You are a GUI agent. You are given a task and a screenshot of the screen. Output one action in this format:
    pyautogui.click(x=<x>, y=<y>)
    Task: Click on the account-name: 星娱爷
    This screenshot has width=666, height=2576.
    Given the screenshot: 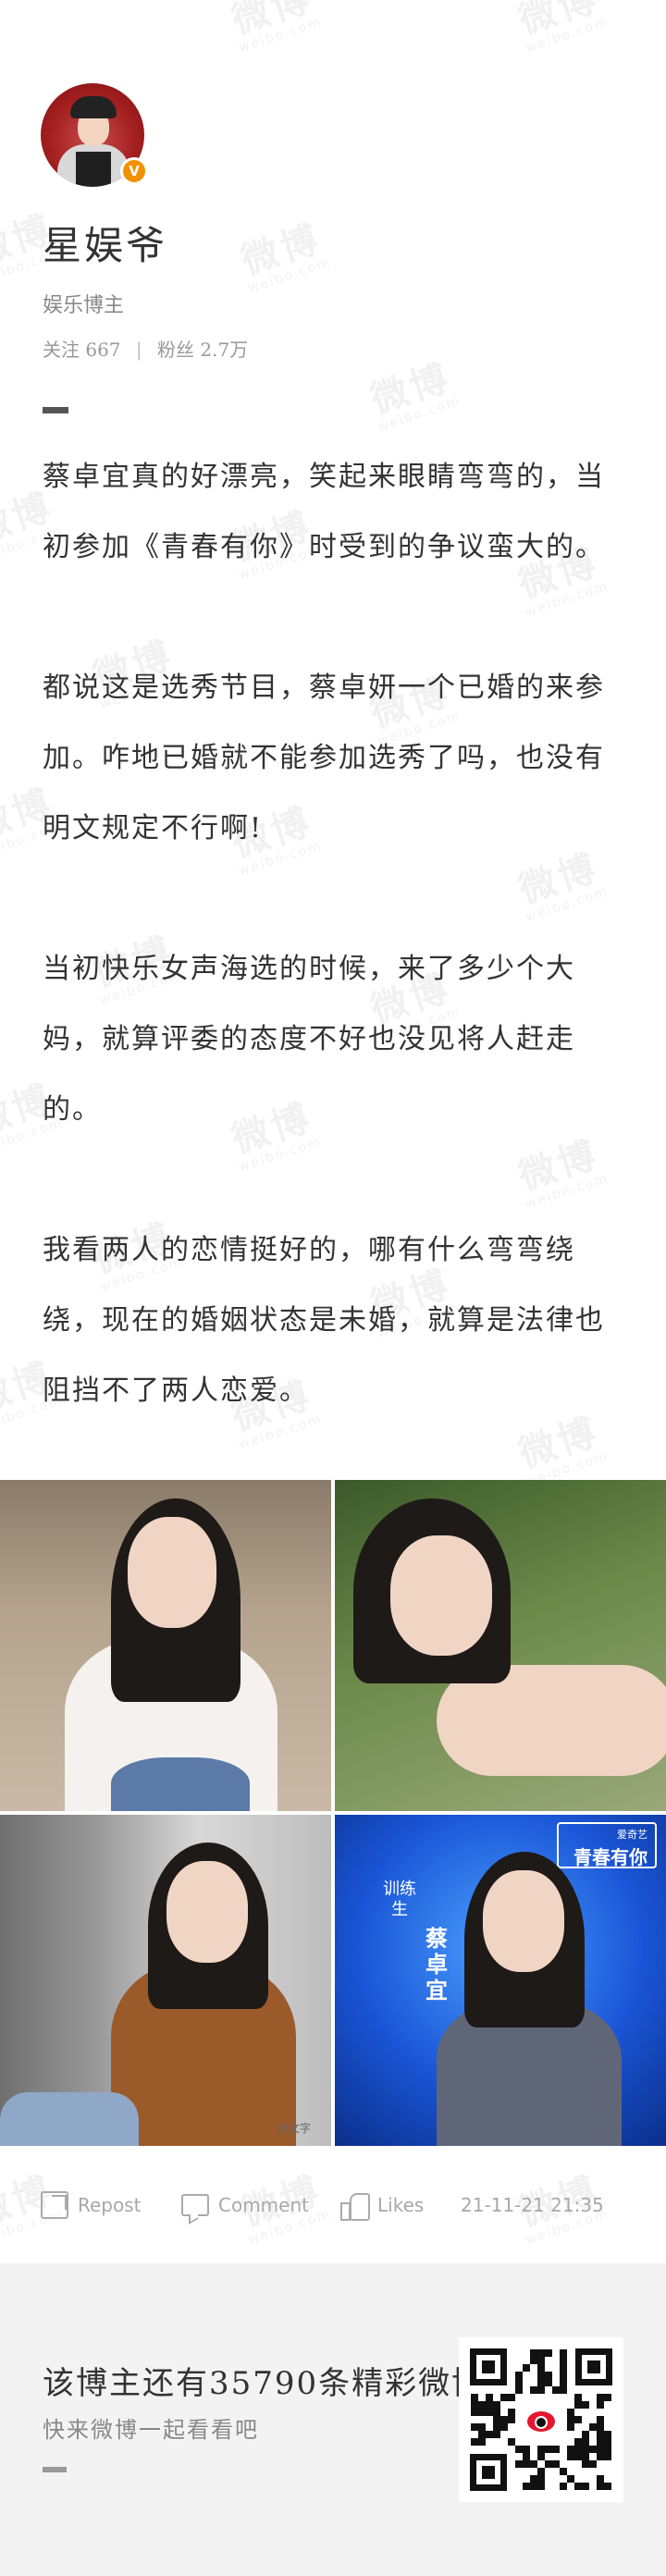 What is the action you would take?
    pyautogui.click(x=105, y=243)
    